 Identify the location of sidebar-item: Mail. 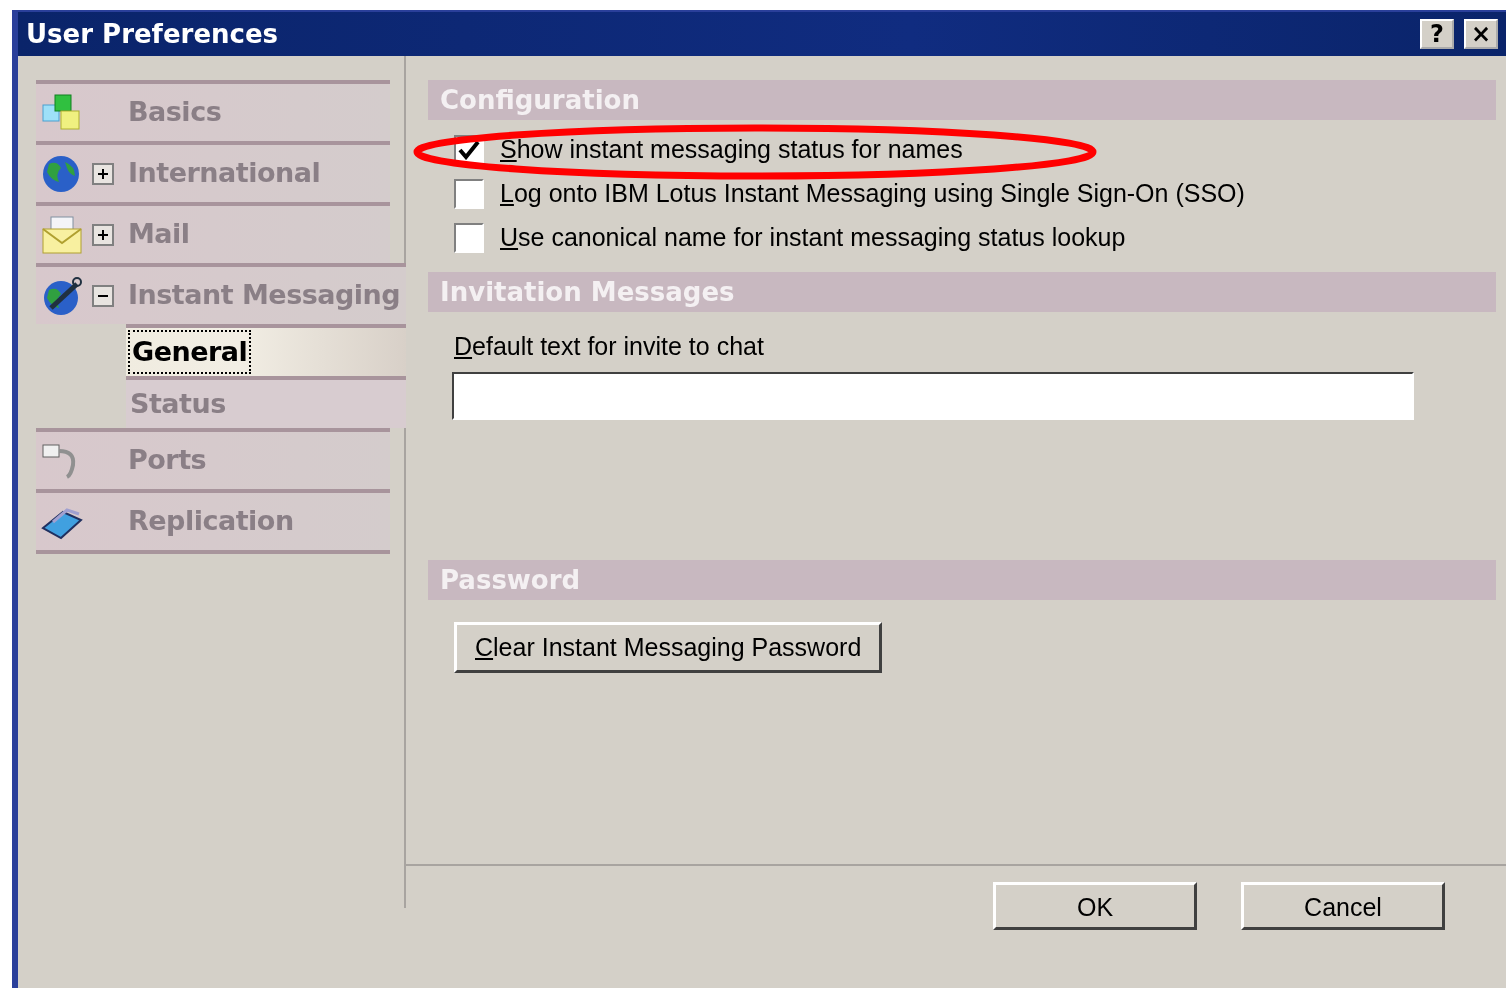
(213, 232).